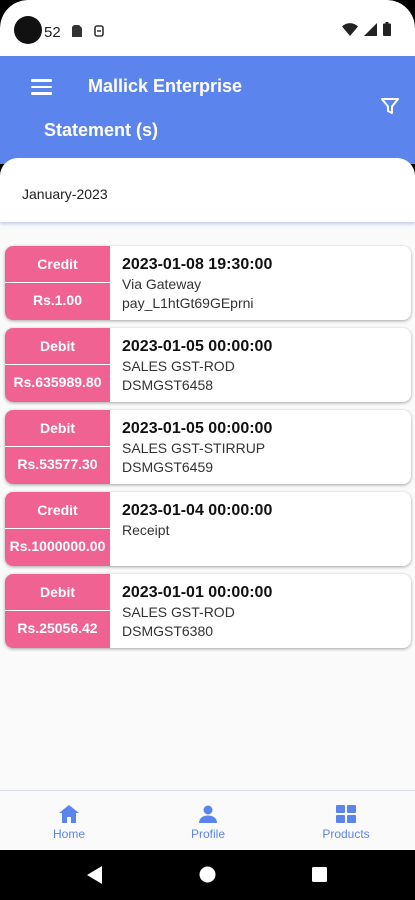  What do you see at coordinates (41, 87) in the screenshot?
I see `menu-icon` at bounding box center [41, 87].